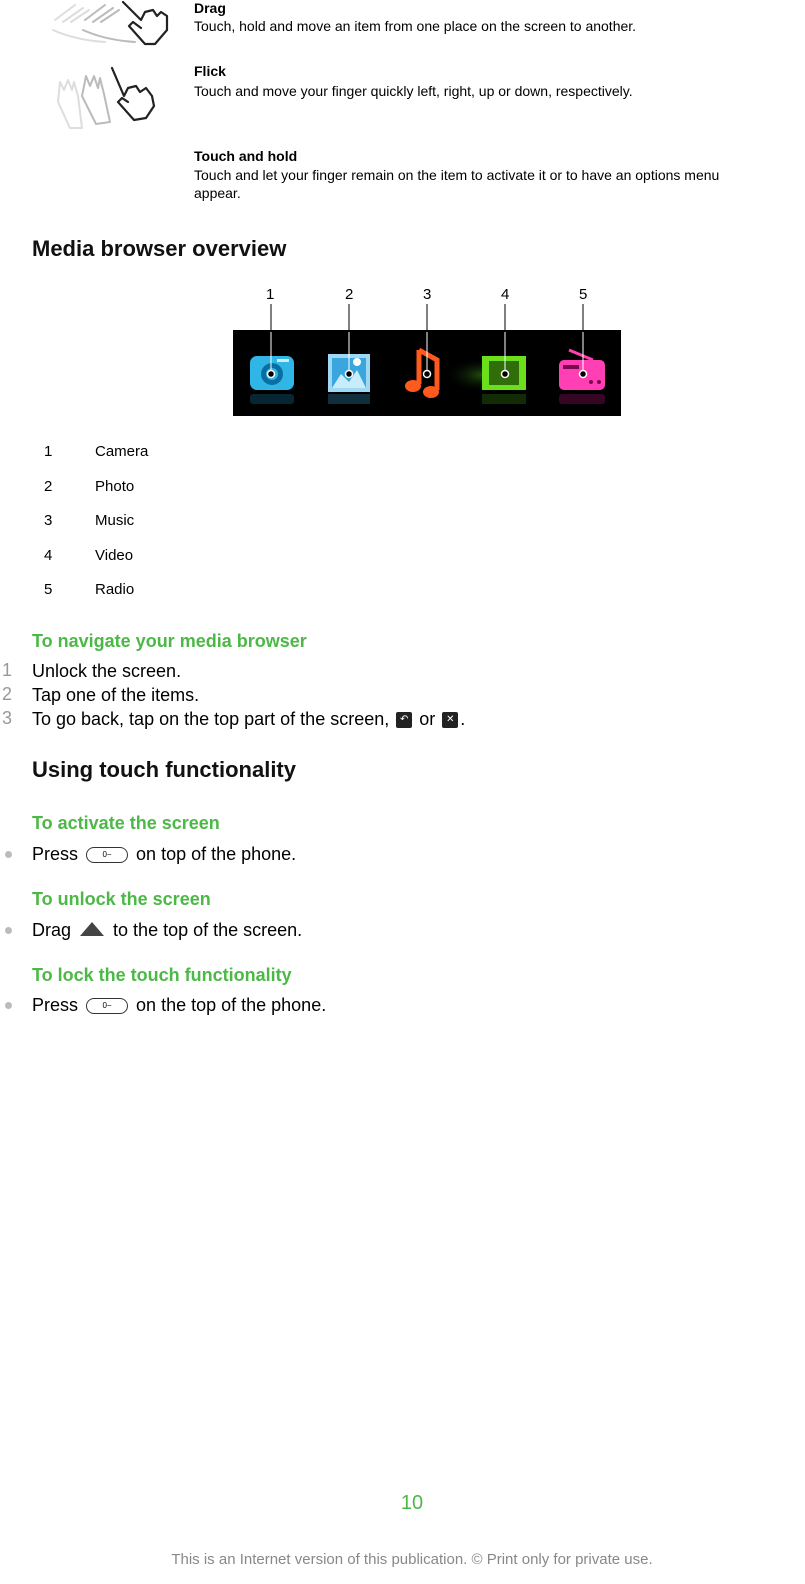  I want to click on legend-num: 5, so click(48, 589).